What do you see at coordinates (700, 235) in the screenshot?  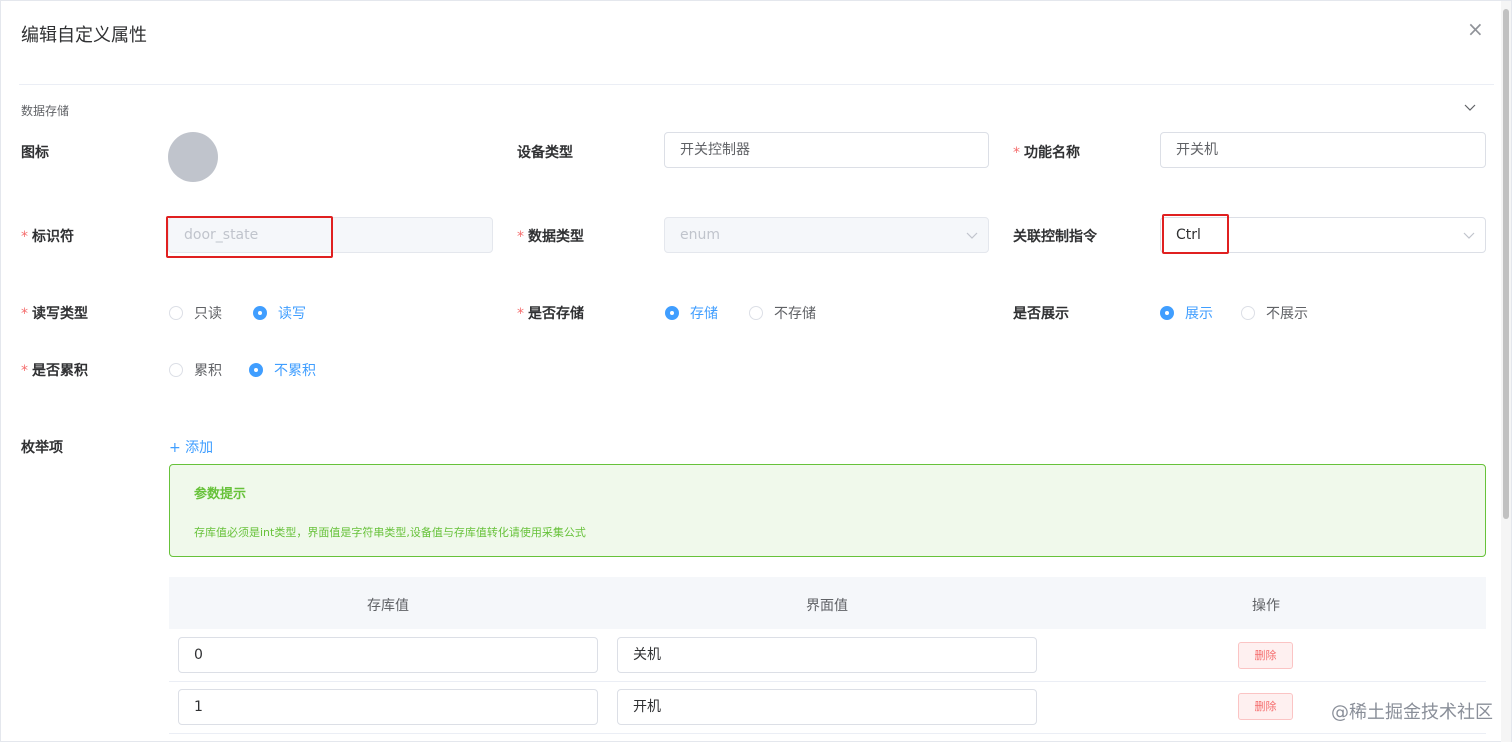 I see `data-type-value: enum` at bounding box center [700, 235].